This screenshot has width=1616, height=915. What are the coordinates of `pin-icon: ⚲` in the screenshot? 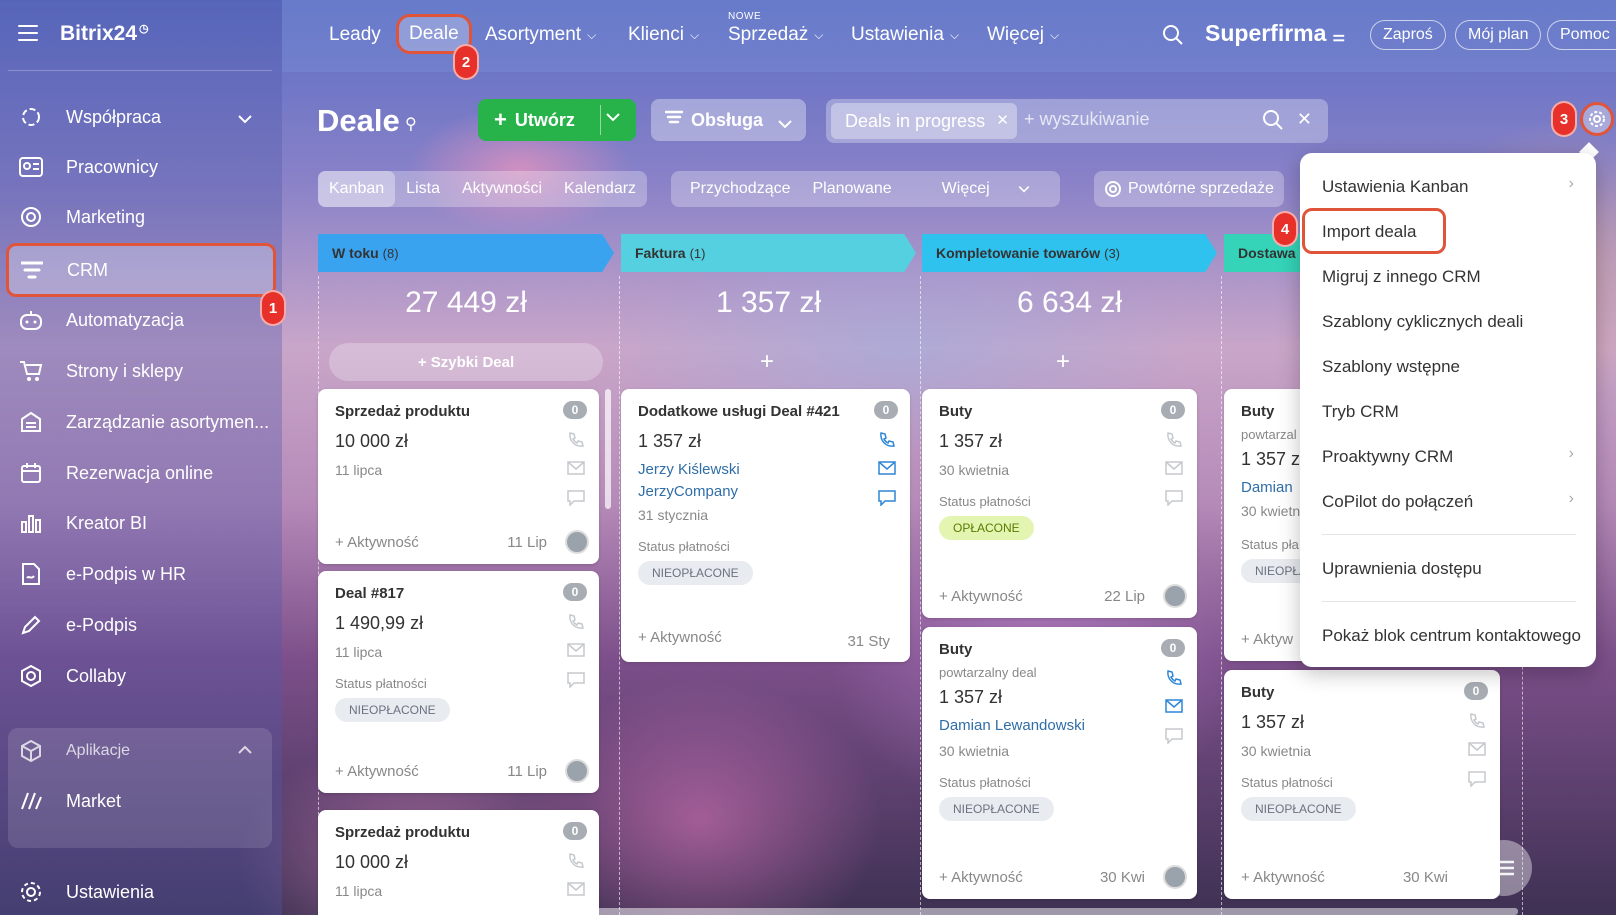 It's located at (411, 124).